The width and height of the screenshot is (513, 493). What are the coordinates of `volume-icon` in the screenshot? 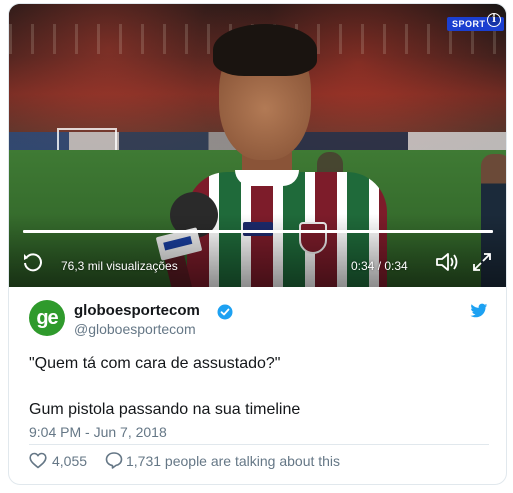 It's located at (447, 262).